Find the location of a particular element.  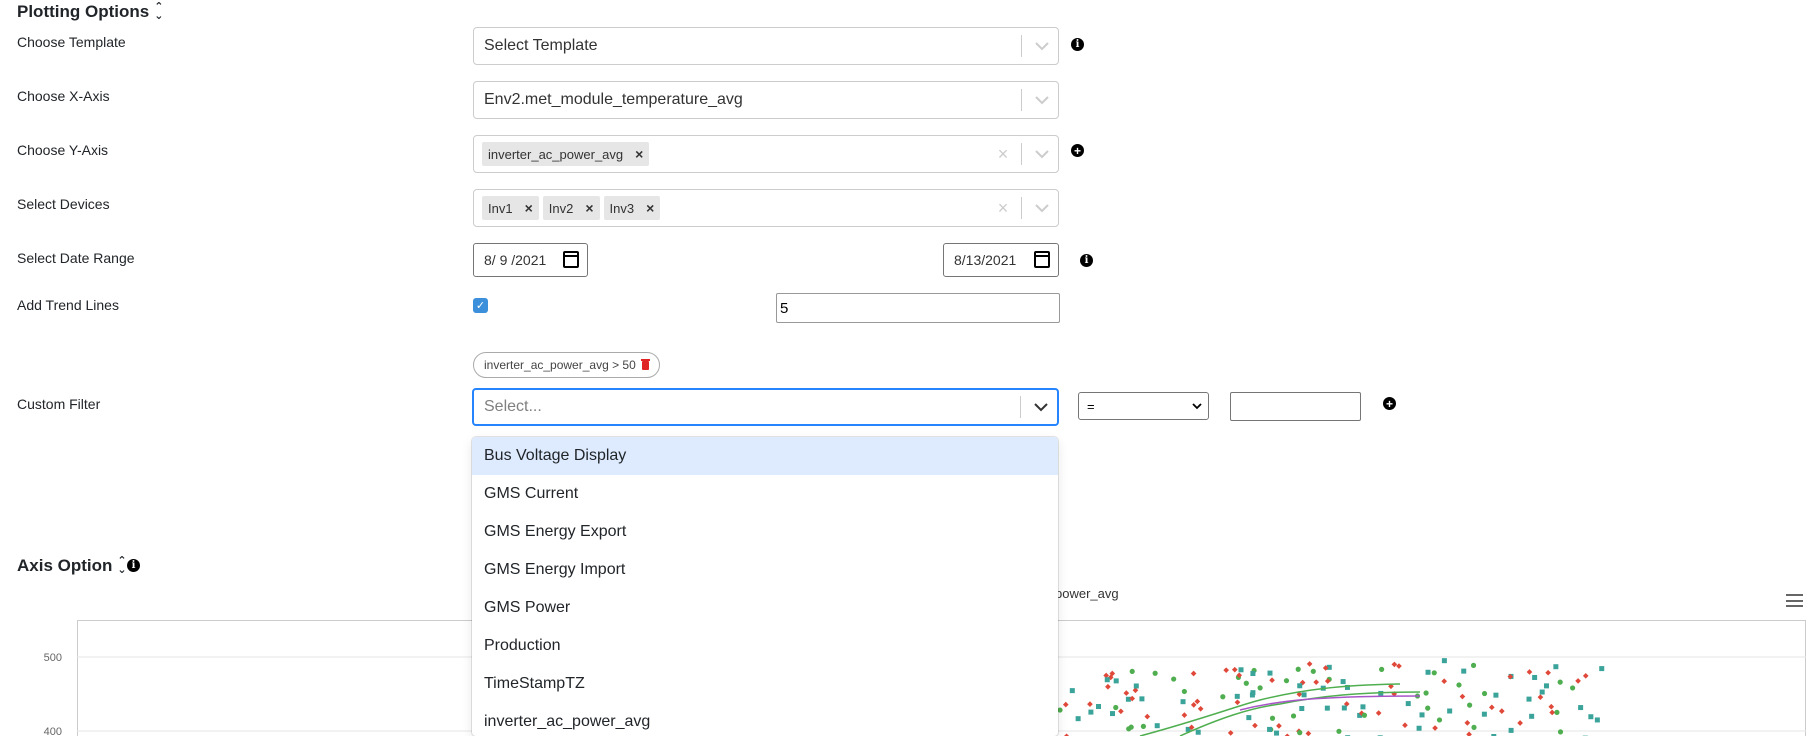

axis-option-title: Axis Option ⌃ ⌄ is located at coordinates (72, 566).